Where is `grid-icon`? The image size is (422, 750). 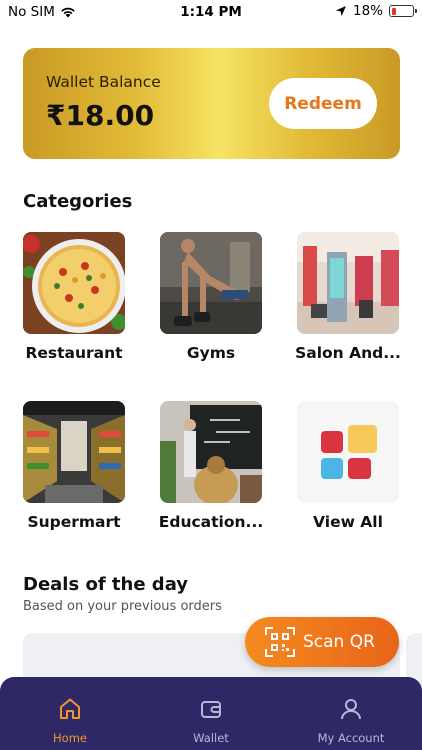
grid-icon is located at coordinates (349, 452).